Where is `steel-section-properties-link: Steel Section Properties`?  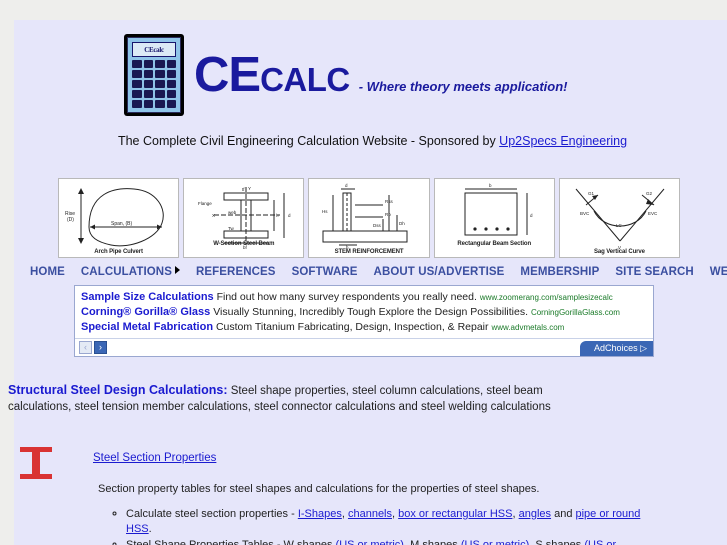
steel-section-properties-link: Steel Section Properties is located at coordinates (154, 458).